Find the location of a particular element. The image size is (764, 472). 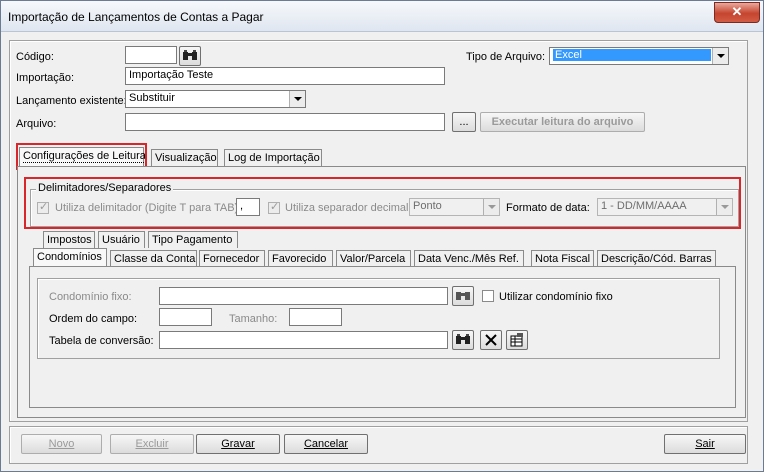

novo-button: Novo is located at coordinates (61, 444).